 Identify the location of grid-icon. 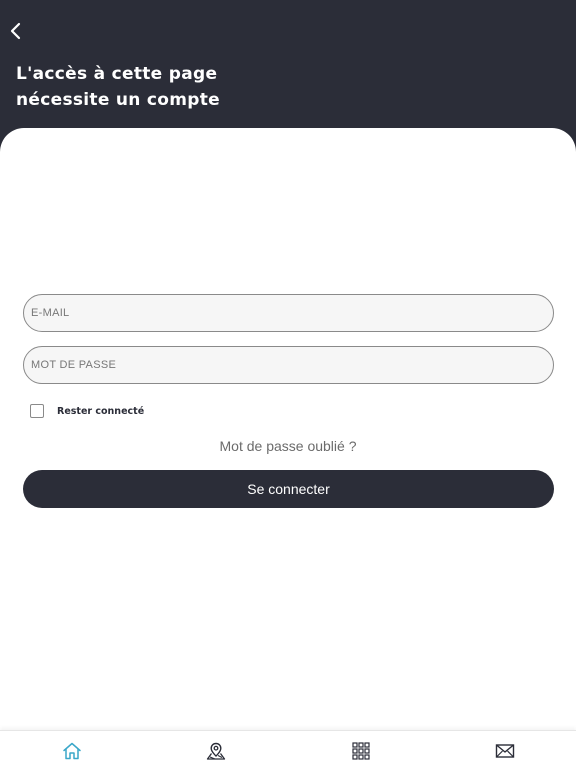
(361, 751).